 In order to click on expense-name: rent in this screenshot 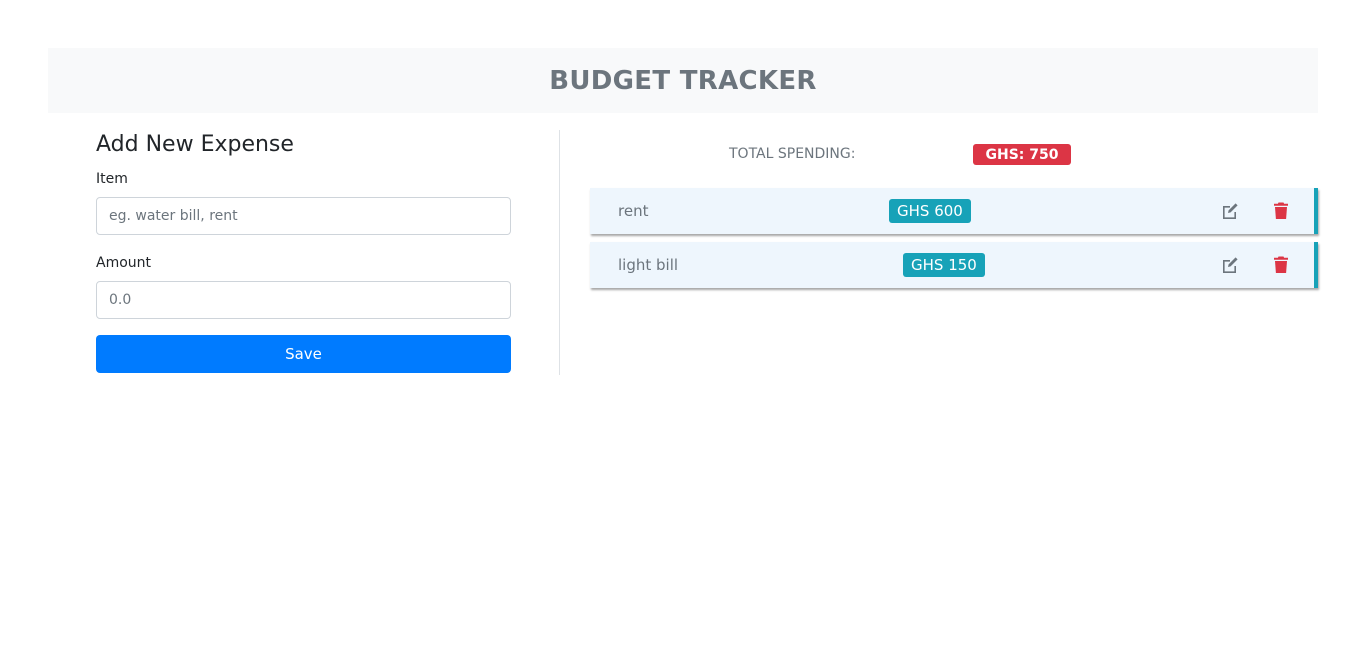, I will do `click(633, 211)`.